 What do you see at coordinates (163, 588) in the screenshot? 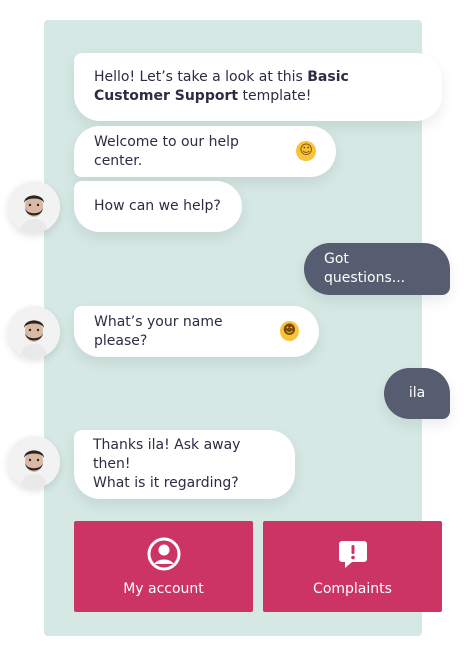
I see `my-account-label: My account` at bounding box center [163, 588].